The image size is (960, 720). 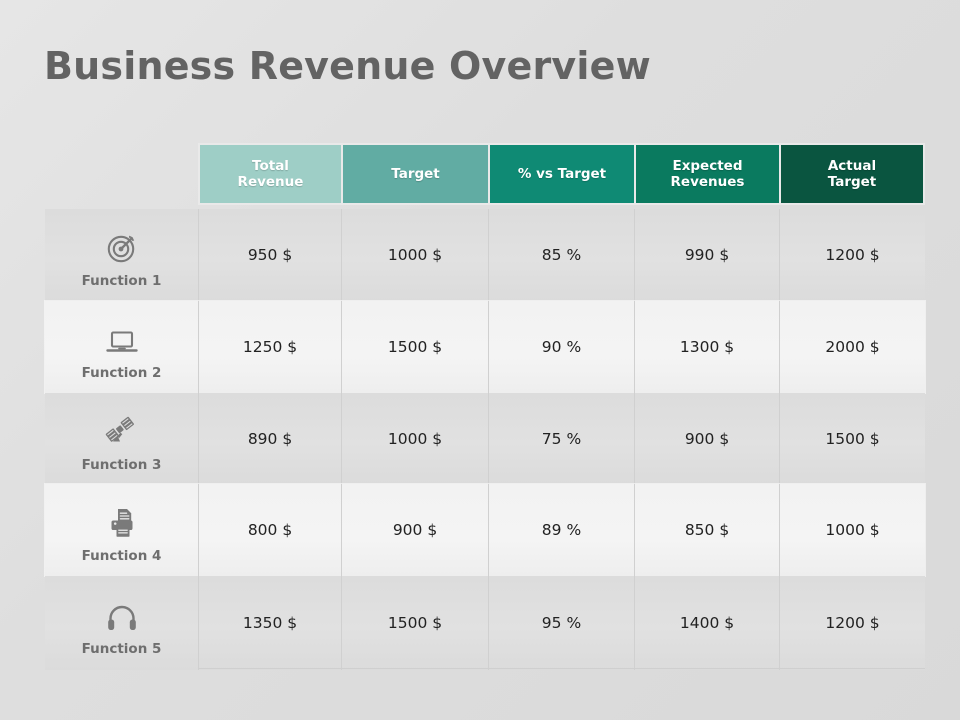 I want to click on row-label-cell: Function 1, so click(x=121, y=255).